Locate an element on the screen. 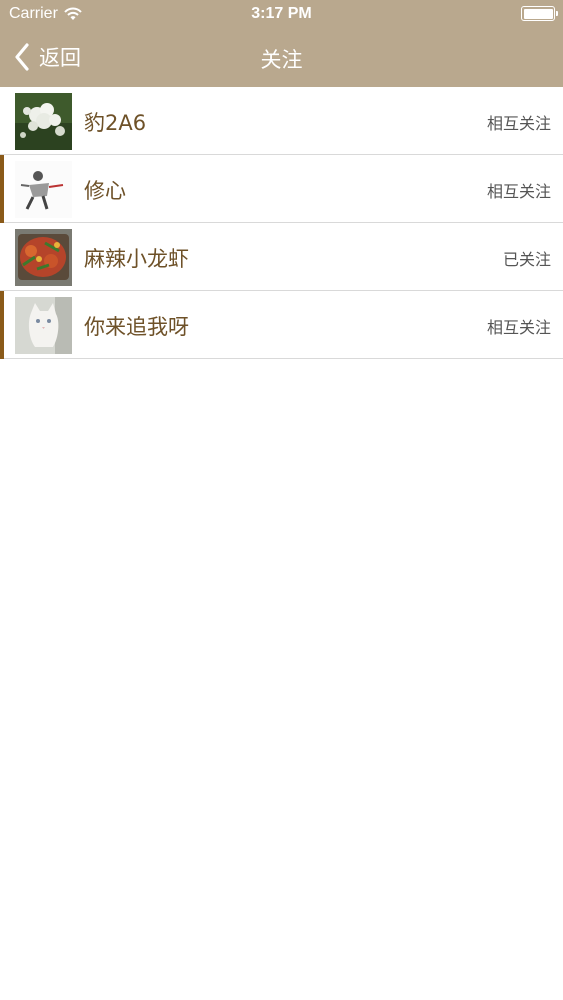  navigation-bar: 返回 关注 is located at coordinates (281, 57).